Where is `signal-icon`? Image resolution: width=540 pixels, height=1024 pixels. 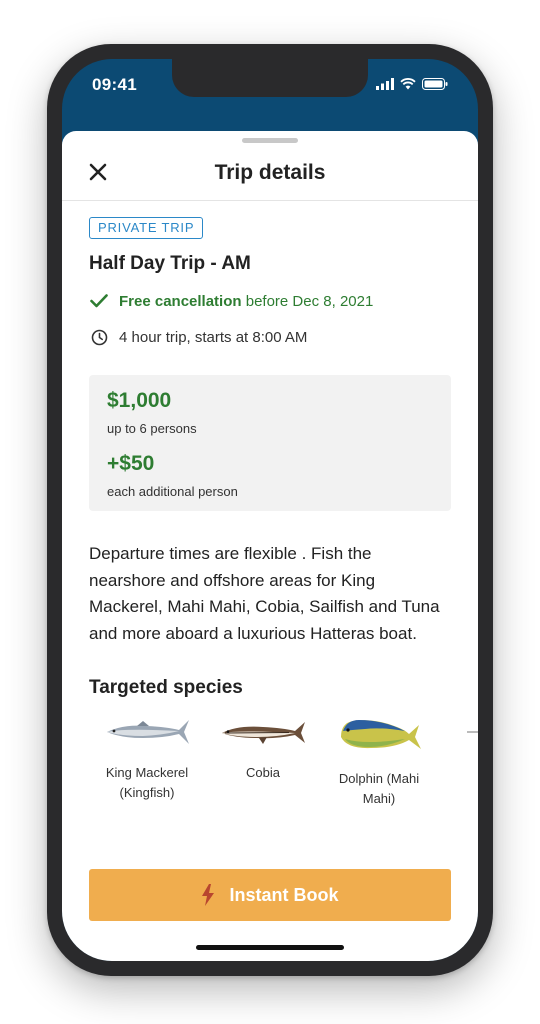 signal-icon is located at coordinates (385, 84).